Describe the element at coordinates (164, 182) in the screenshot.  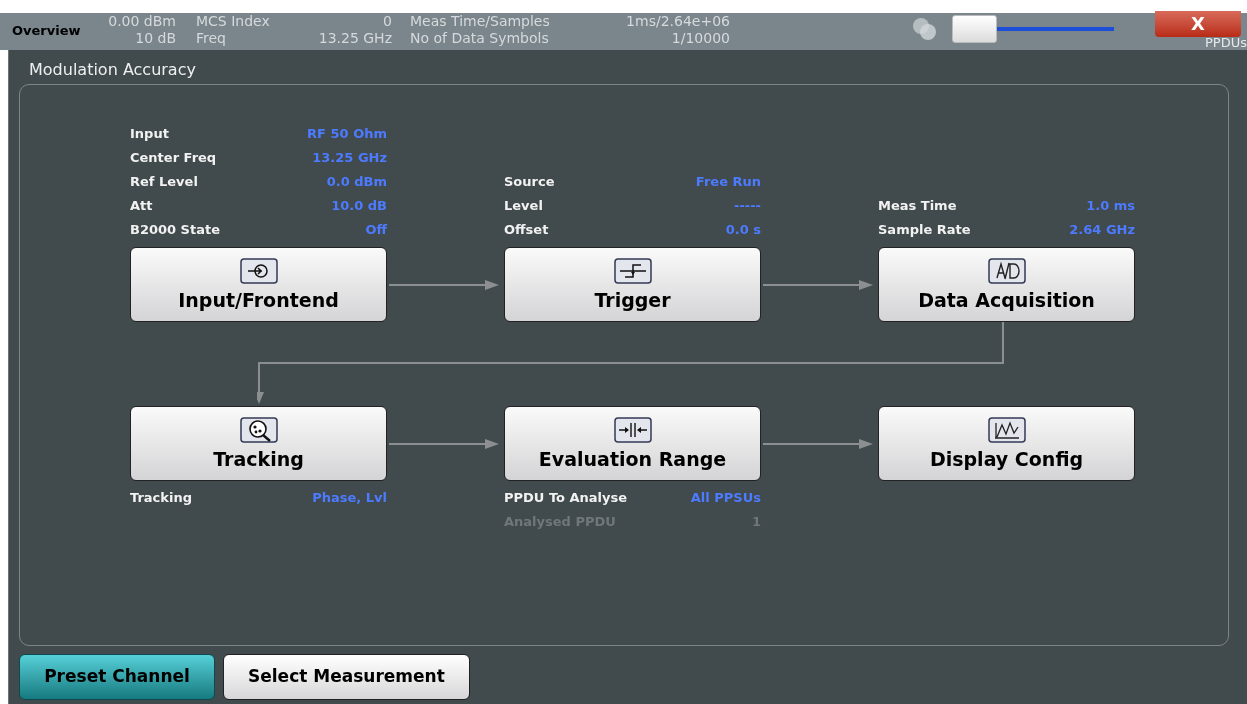
I see `parameter-label: Ref Level` at that location.